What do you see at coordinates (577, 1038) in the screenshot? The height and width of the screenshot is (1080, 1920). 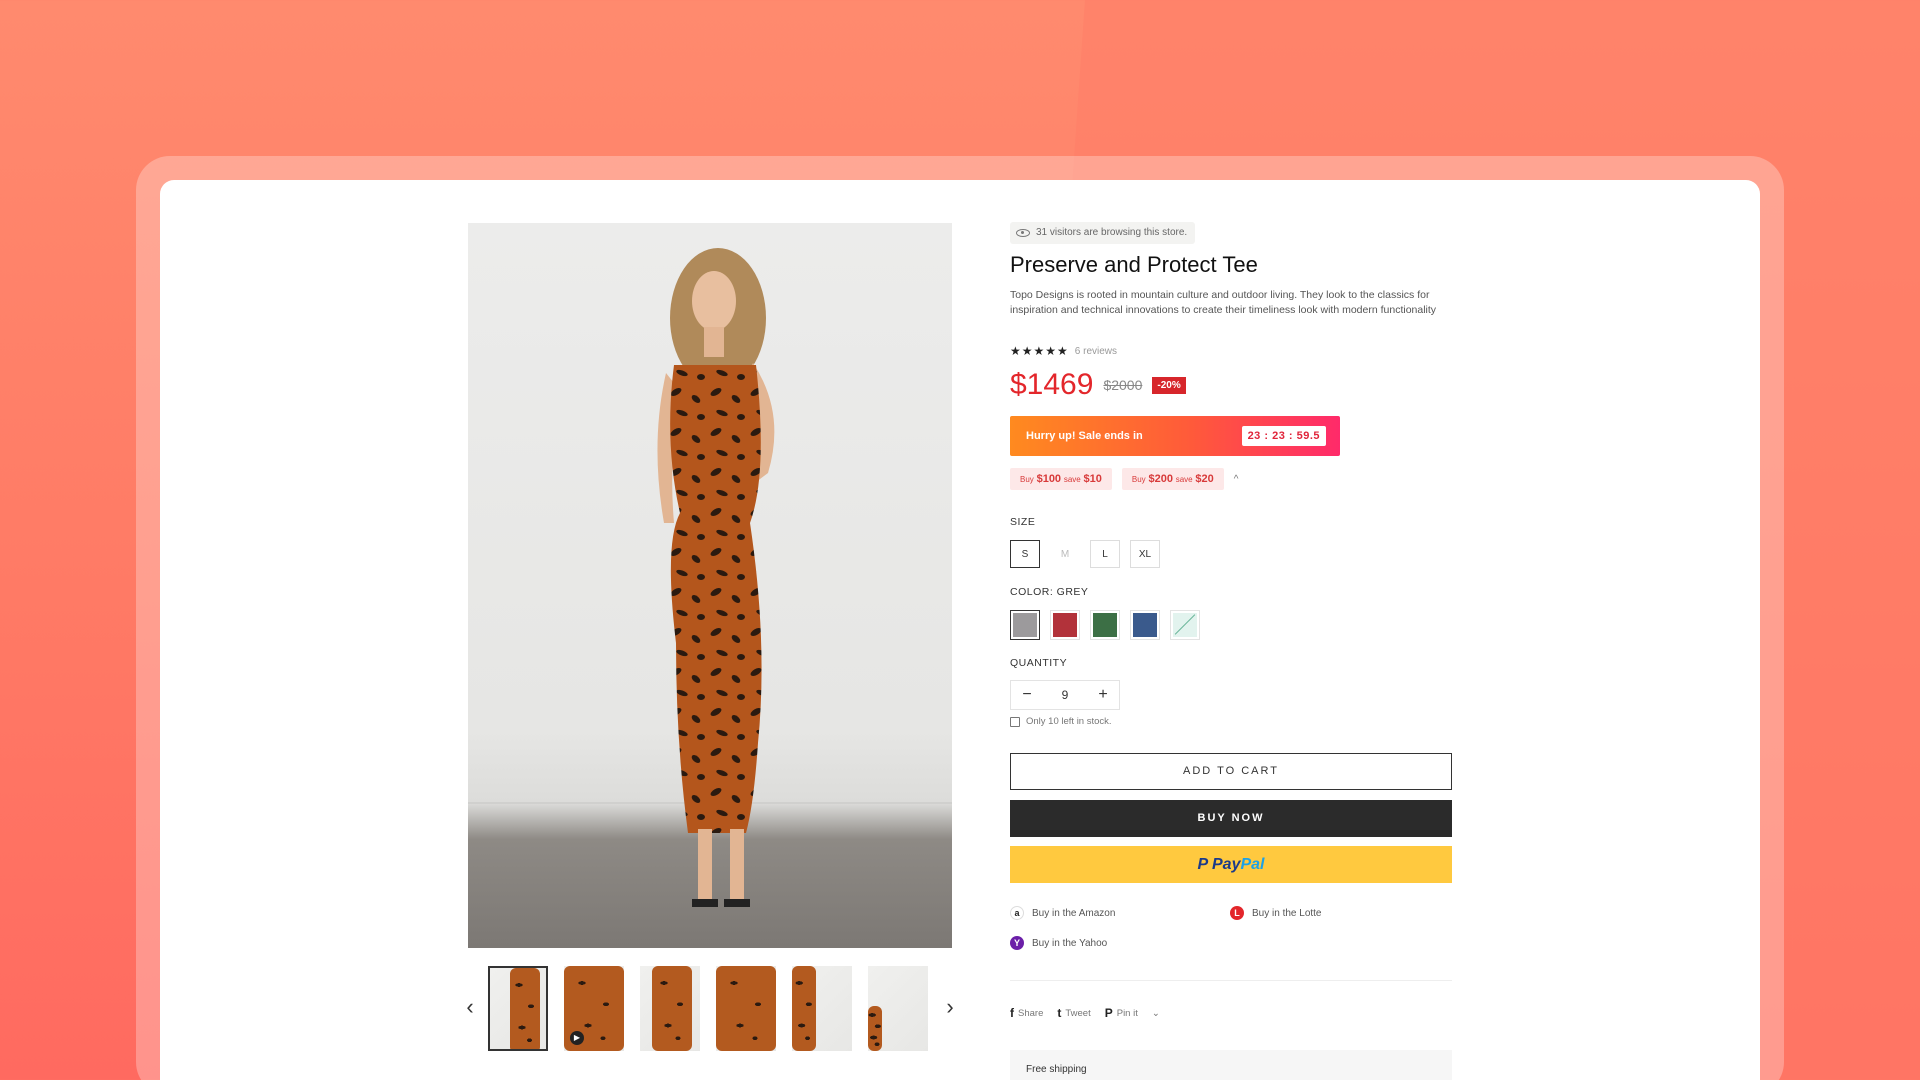 I see `play-icon: ▶` at bounding box center [577, 1038].